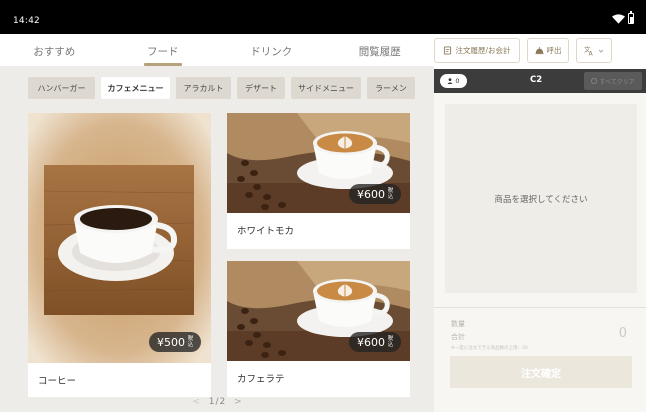 The image size is (646, 412). Describe the element at coordinates (601, 51) in the screenshot. I see `chevron-down-icon` at that location.